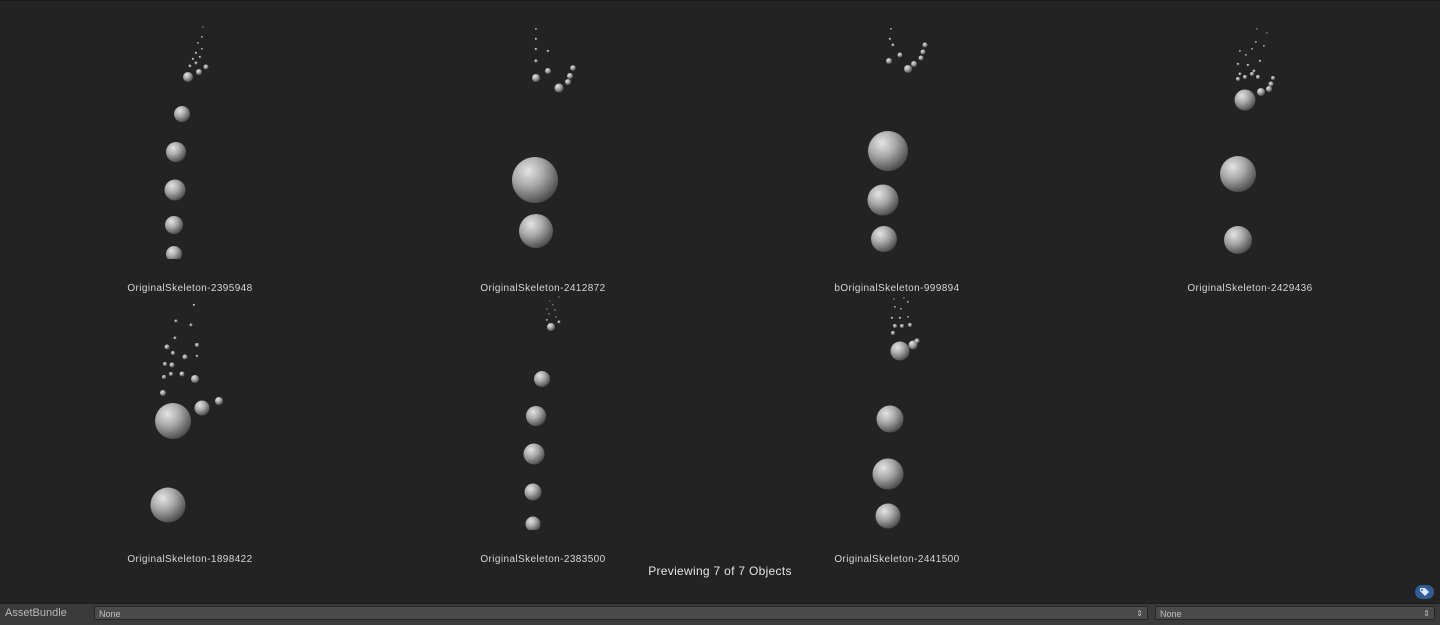 The width and height of the screenshot is (1440, 625). I want to click on preview-cell: OriginalSkeleton-2412872, so click(543, 151).